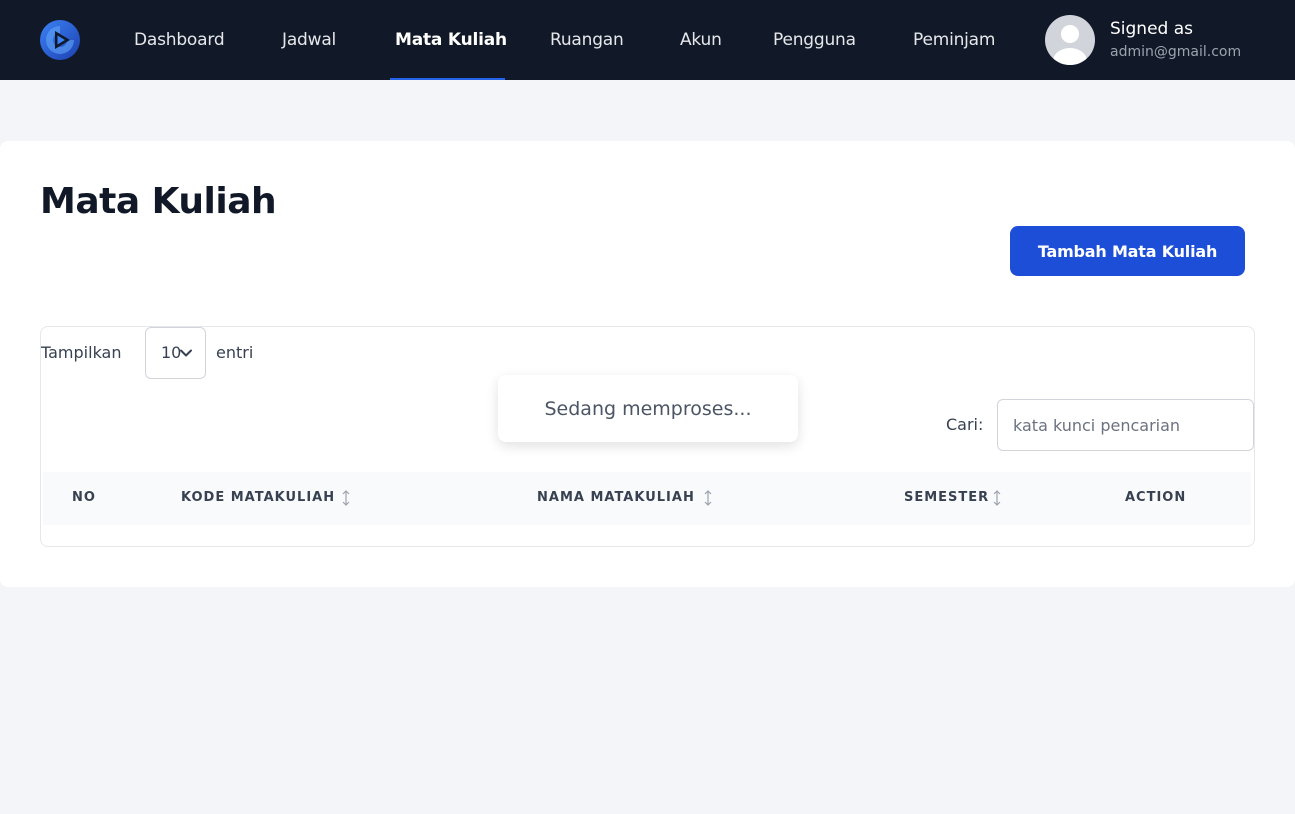  I want to click on column-header-nama-matakuliah: NAMA MATAKULIAH, so click(616, 497).